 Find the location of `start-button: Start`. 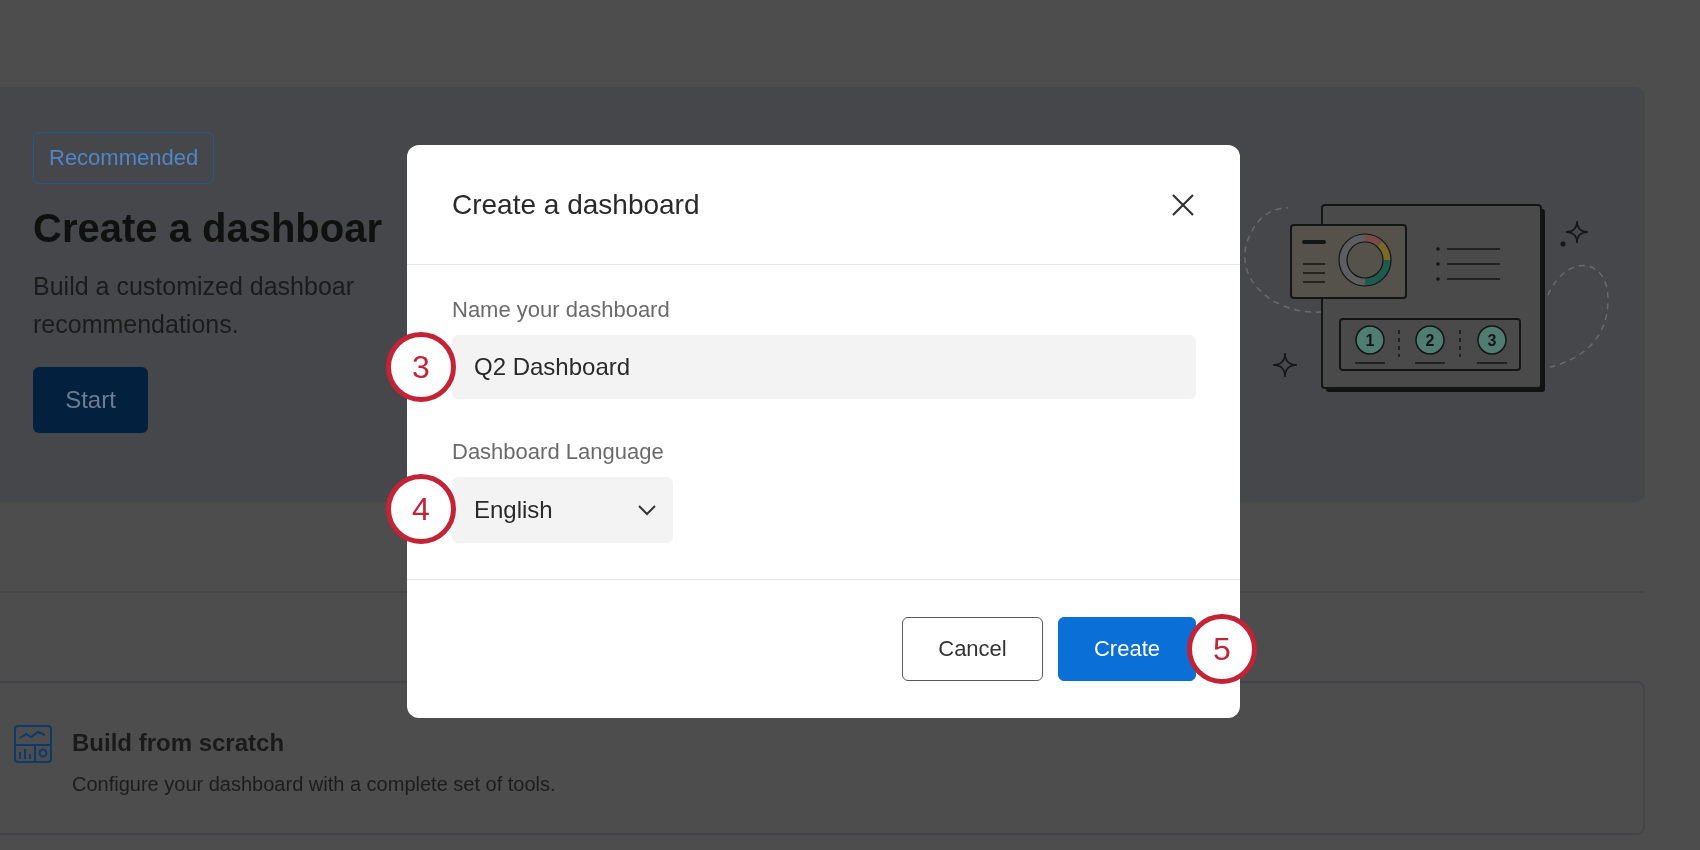

start-button: Start is located at coordinates (90, 400).